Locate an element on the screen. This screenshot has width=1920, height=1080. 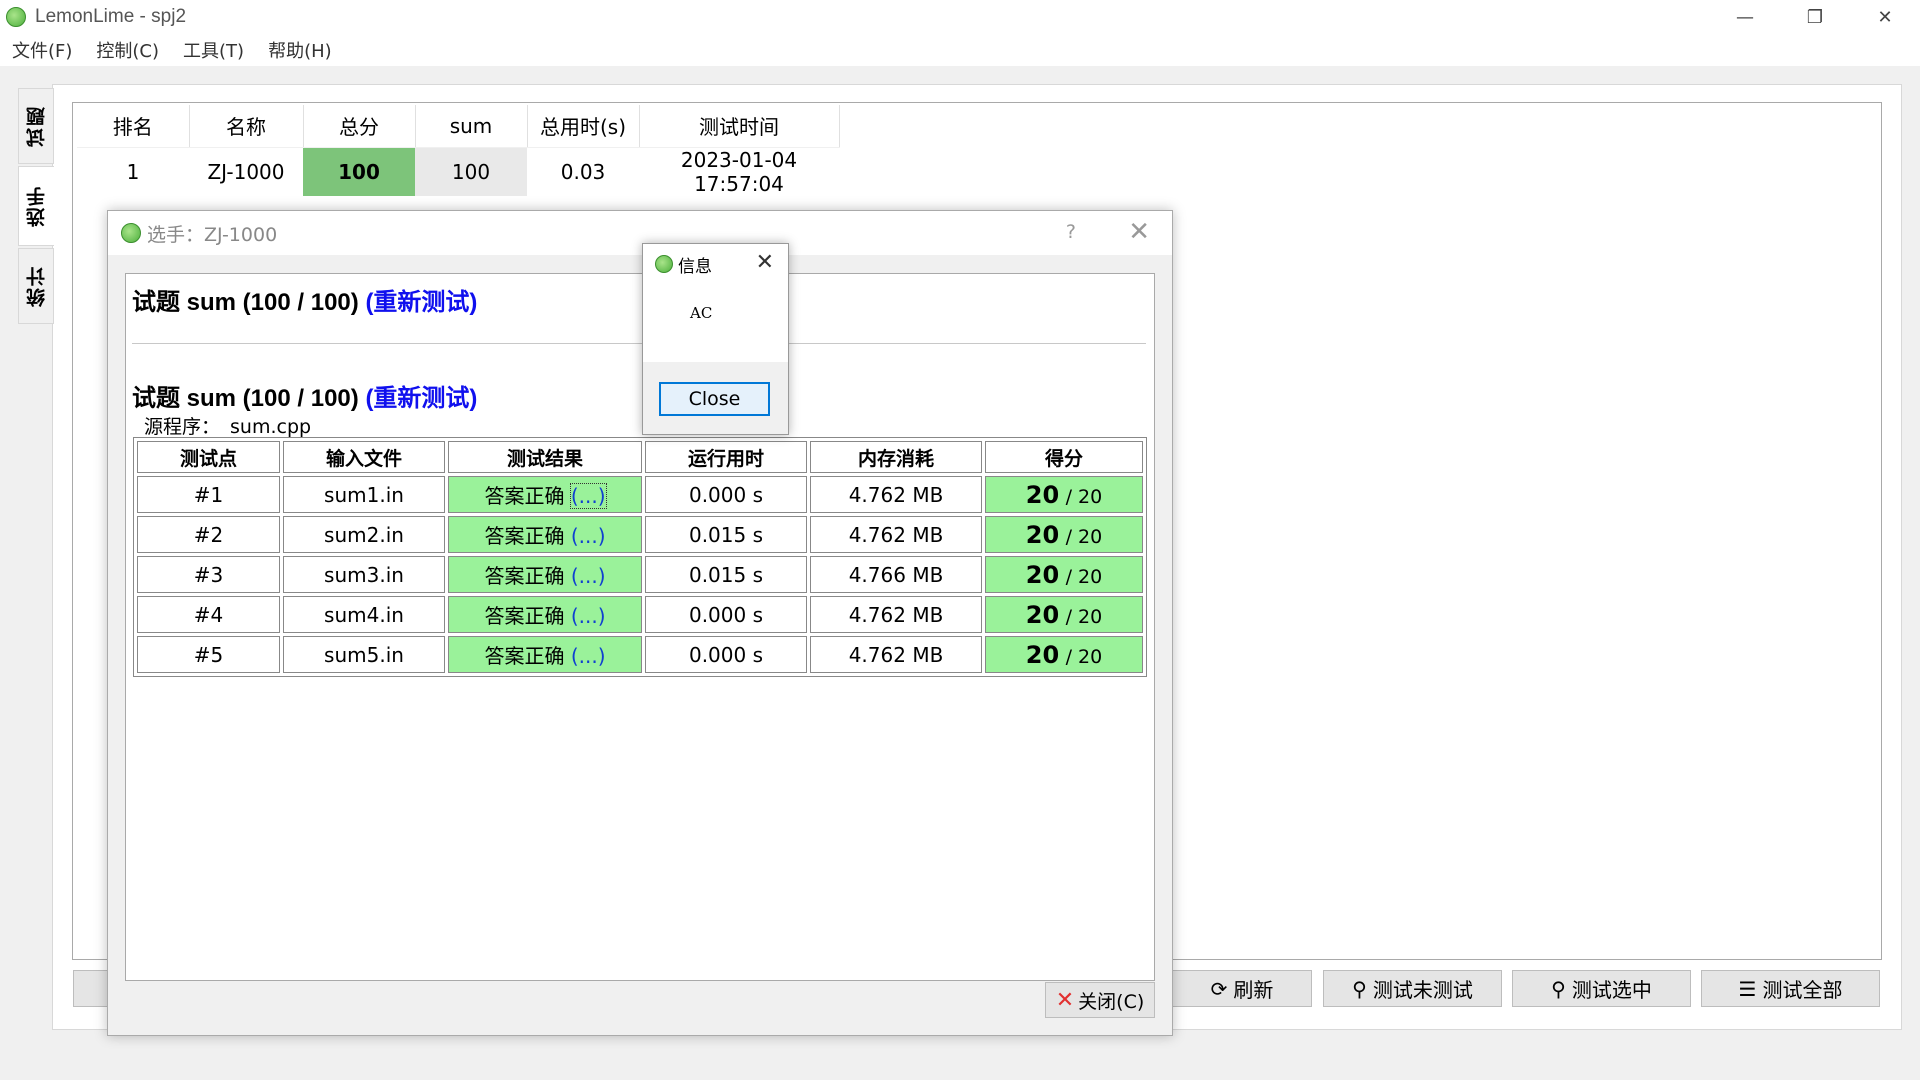
close-icon: ✕ is located at coordinates (1065, 1000).